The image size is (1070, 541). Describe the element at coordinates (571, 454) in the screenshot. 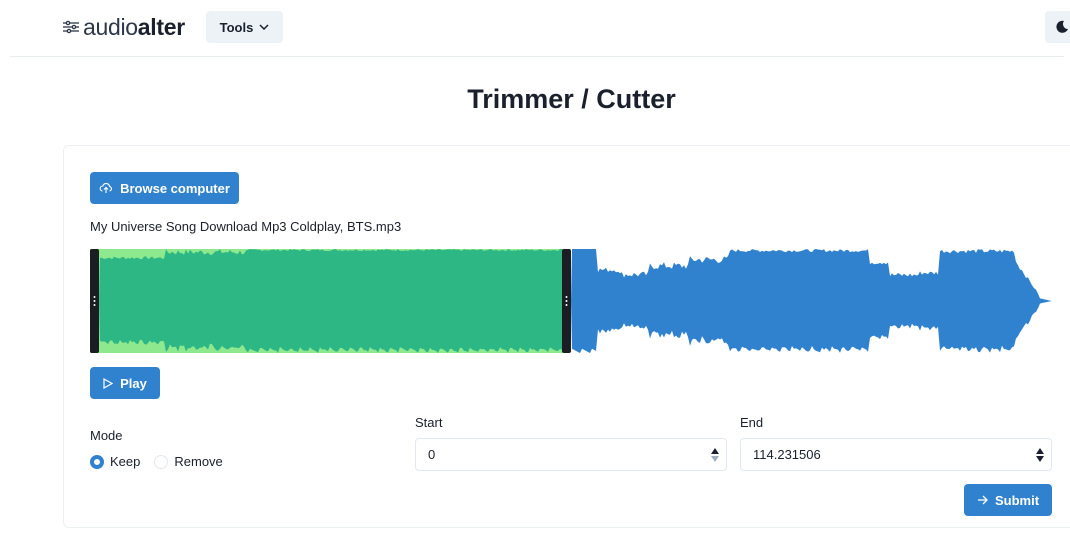

I see `start-input: 0` at that location.